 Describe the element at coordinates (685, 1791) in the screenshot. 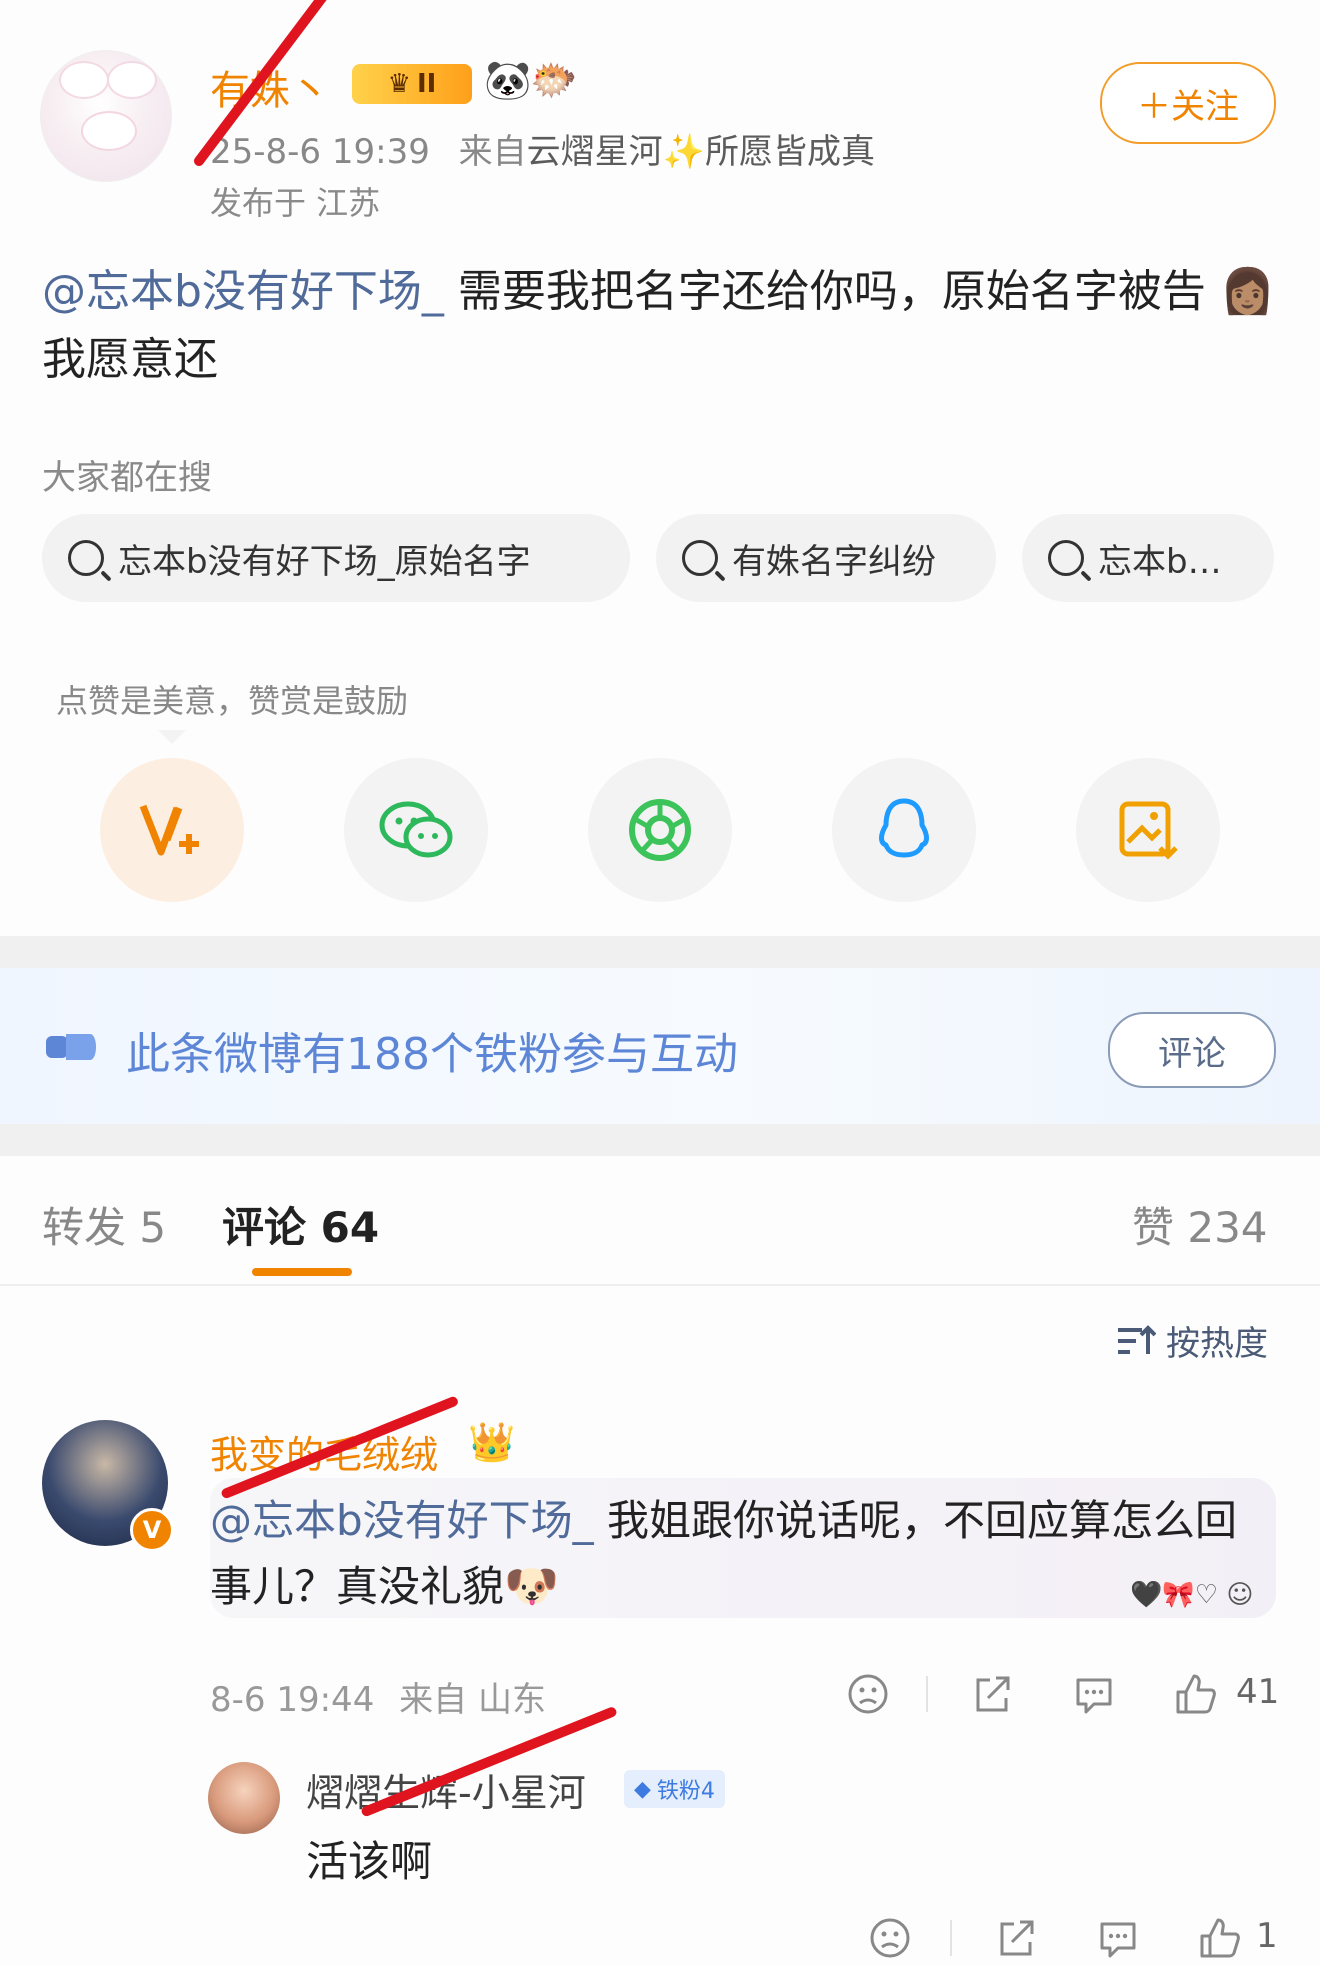

I see `iron-fan-level: 铁粉4` at that location.